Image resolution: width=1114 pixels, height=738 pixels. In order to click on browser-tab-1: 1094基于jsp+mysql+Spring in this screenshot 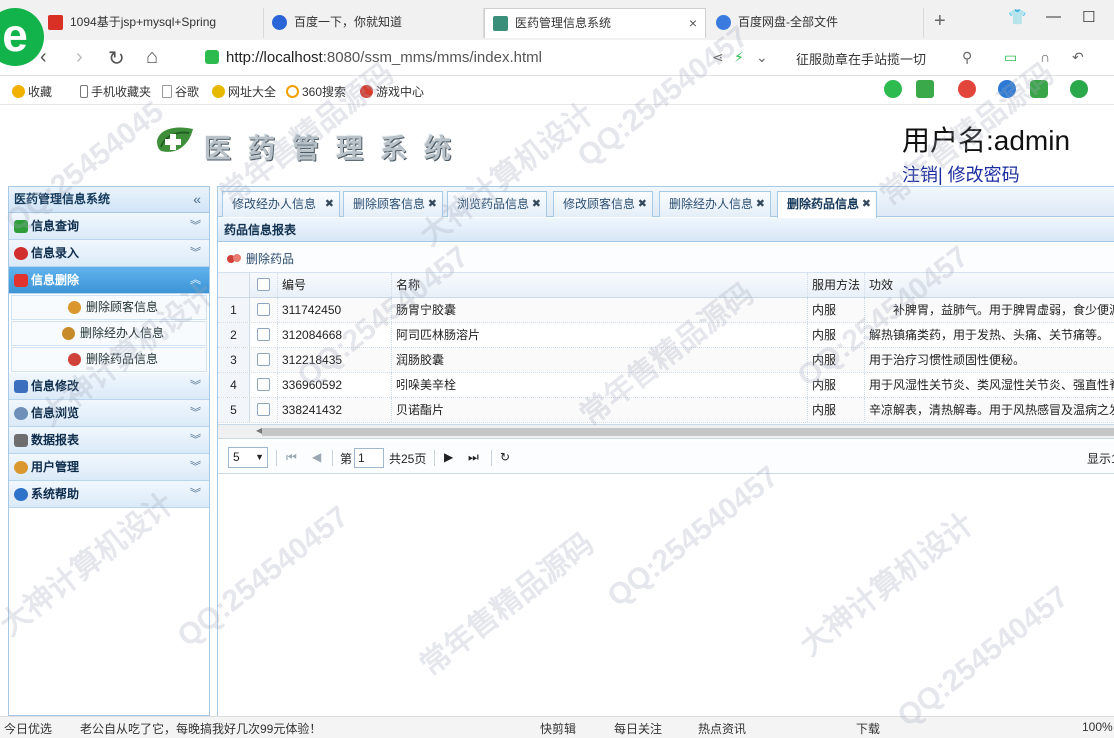, I will do `click(152, 23)`.